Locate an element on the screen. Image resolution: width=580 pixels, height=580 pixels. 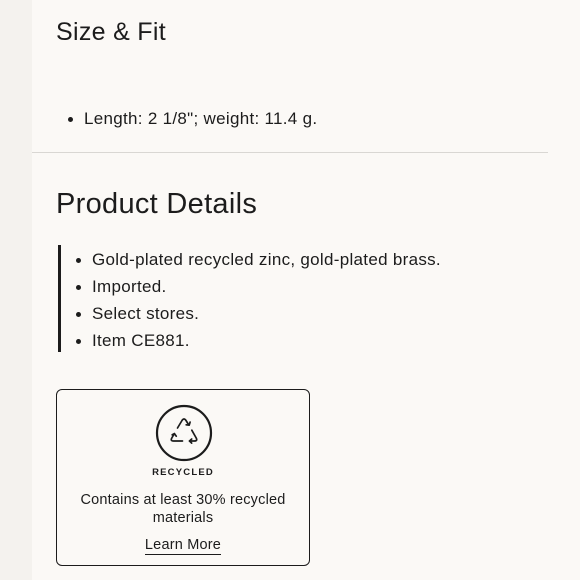
product-details-item: Imported. is located at coordinates (257, 286).